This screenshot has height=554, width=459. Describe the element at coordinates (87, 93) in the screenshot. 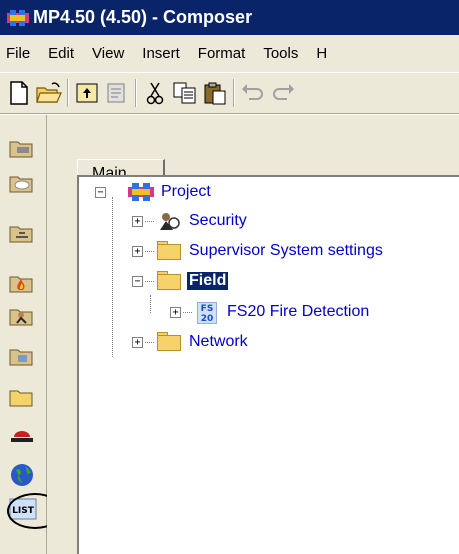

I see `up-level-icon` at that location.